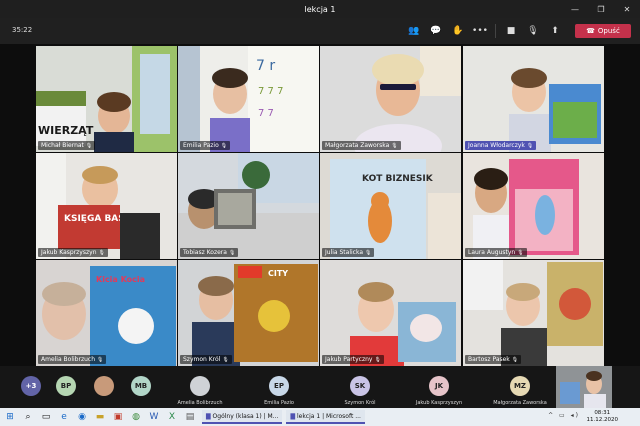 The width and height of the screenshot is (640, 426). I want to click on participant-name: Małgorzata Zaworska, so click(520, 403).